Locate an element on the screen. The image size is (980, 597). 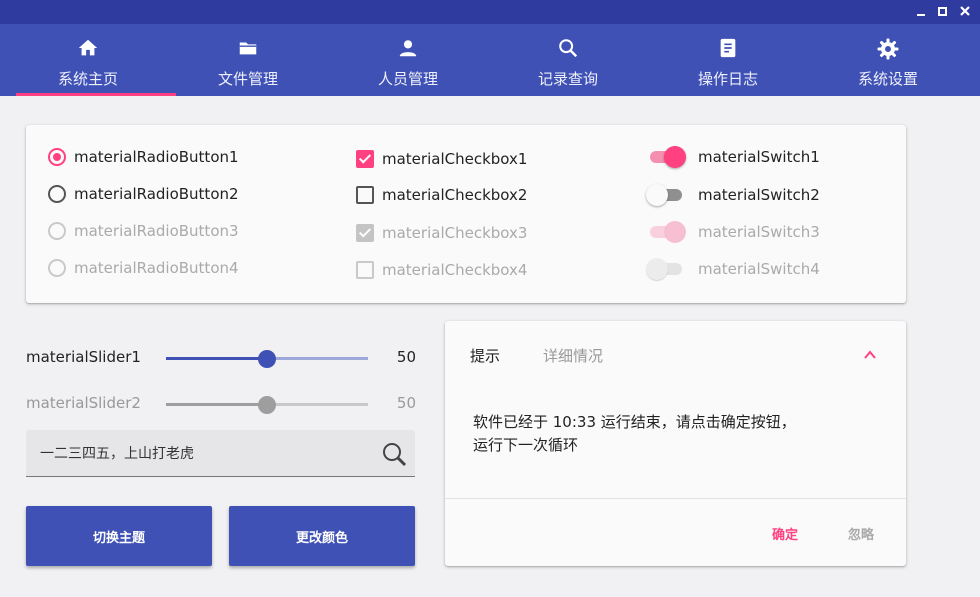
nav-item-records: 记录查询 is located at coordinates (568, 60).